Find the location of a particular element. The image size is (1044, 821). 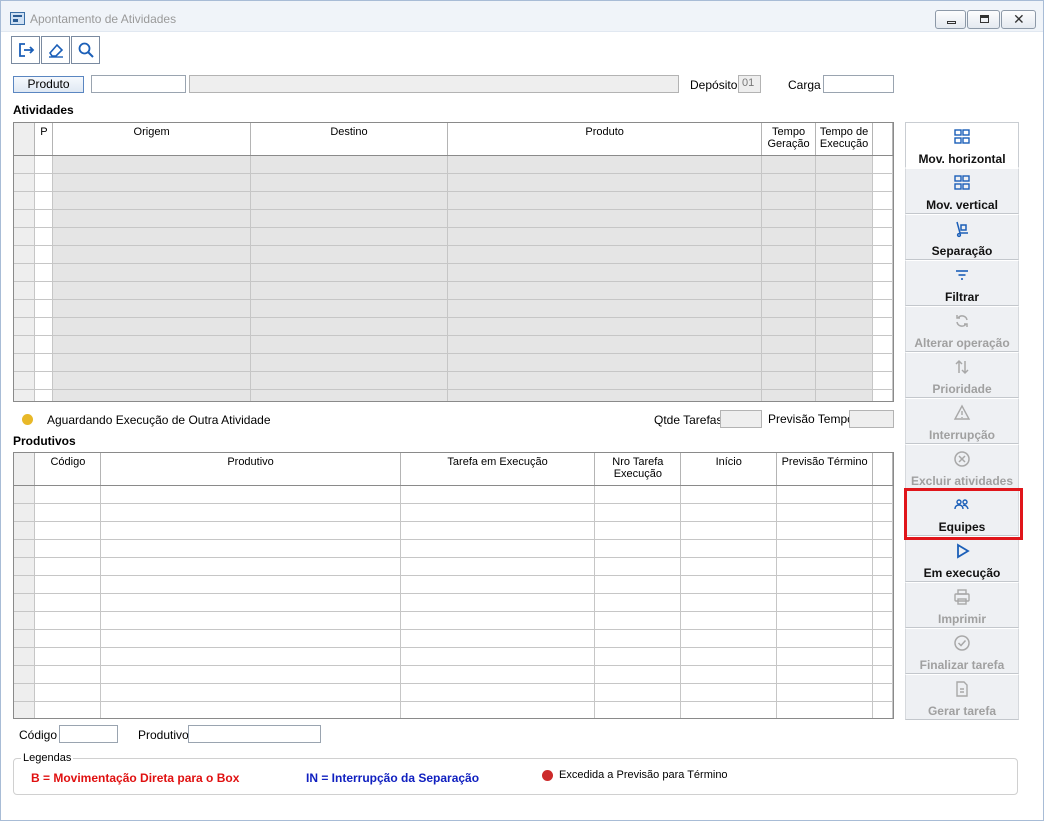

alterar-operacao-button: Alterar operação is located at coordinates (962, 329).